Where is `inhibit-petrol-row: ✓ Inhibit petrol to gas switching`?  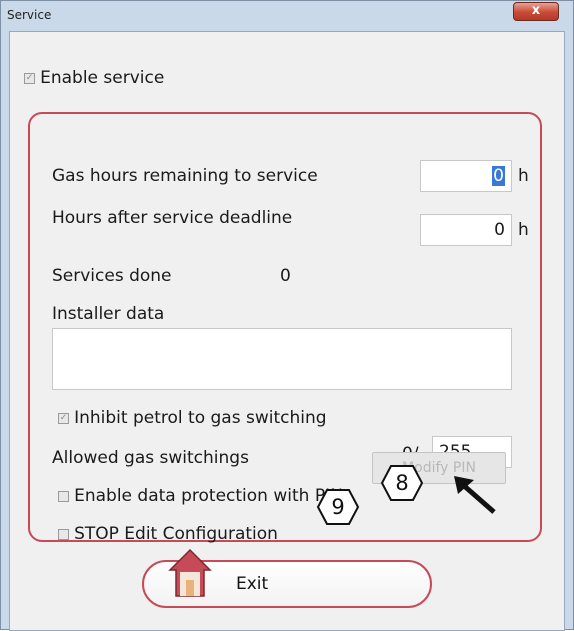 inhibit-petrol-row: ✓ Inhibit petrol to gas switching is located at coordinates (192, 418).